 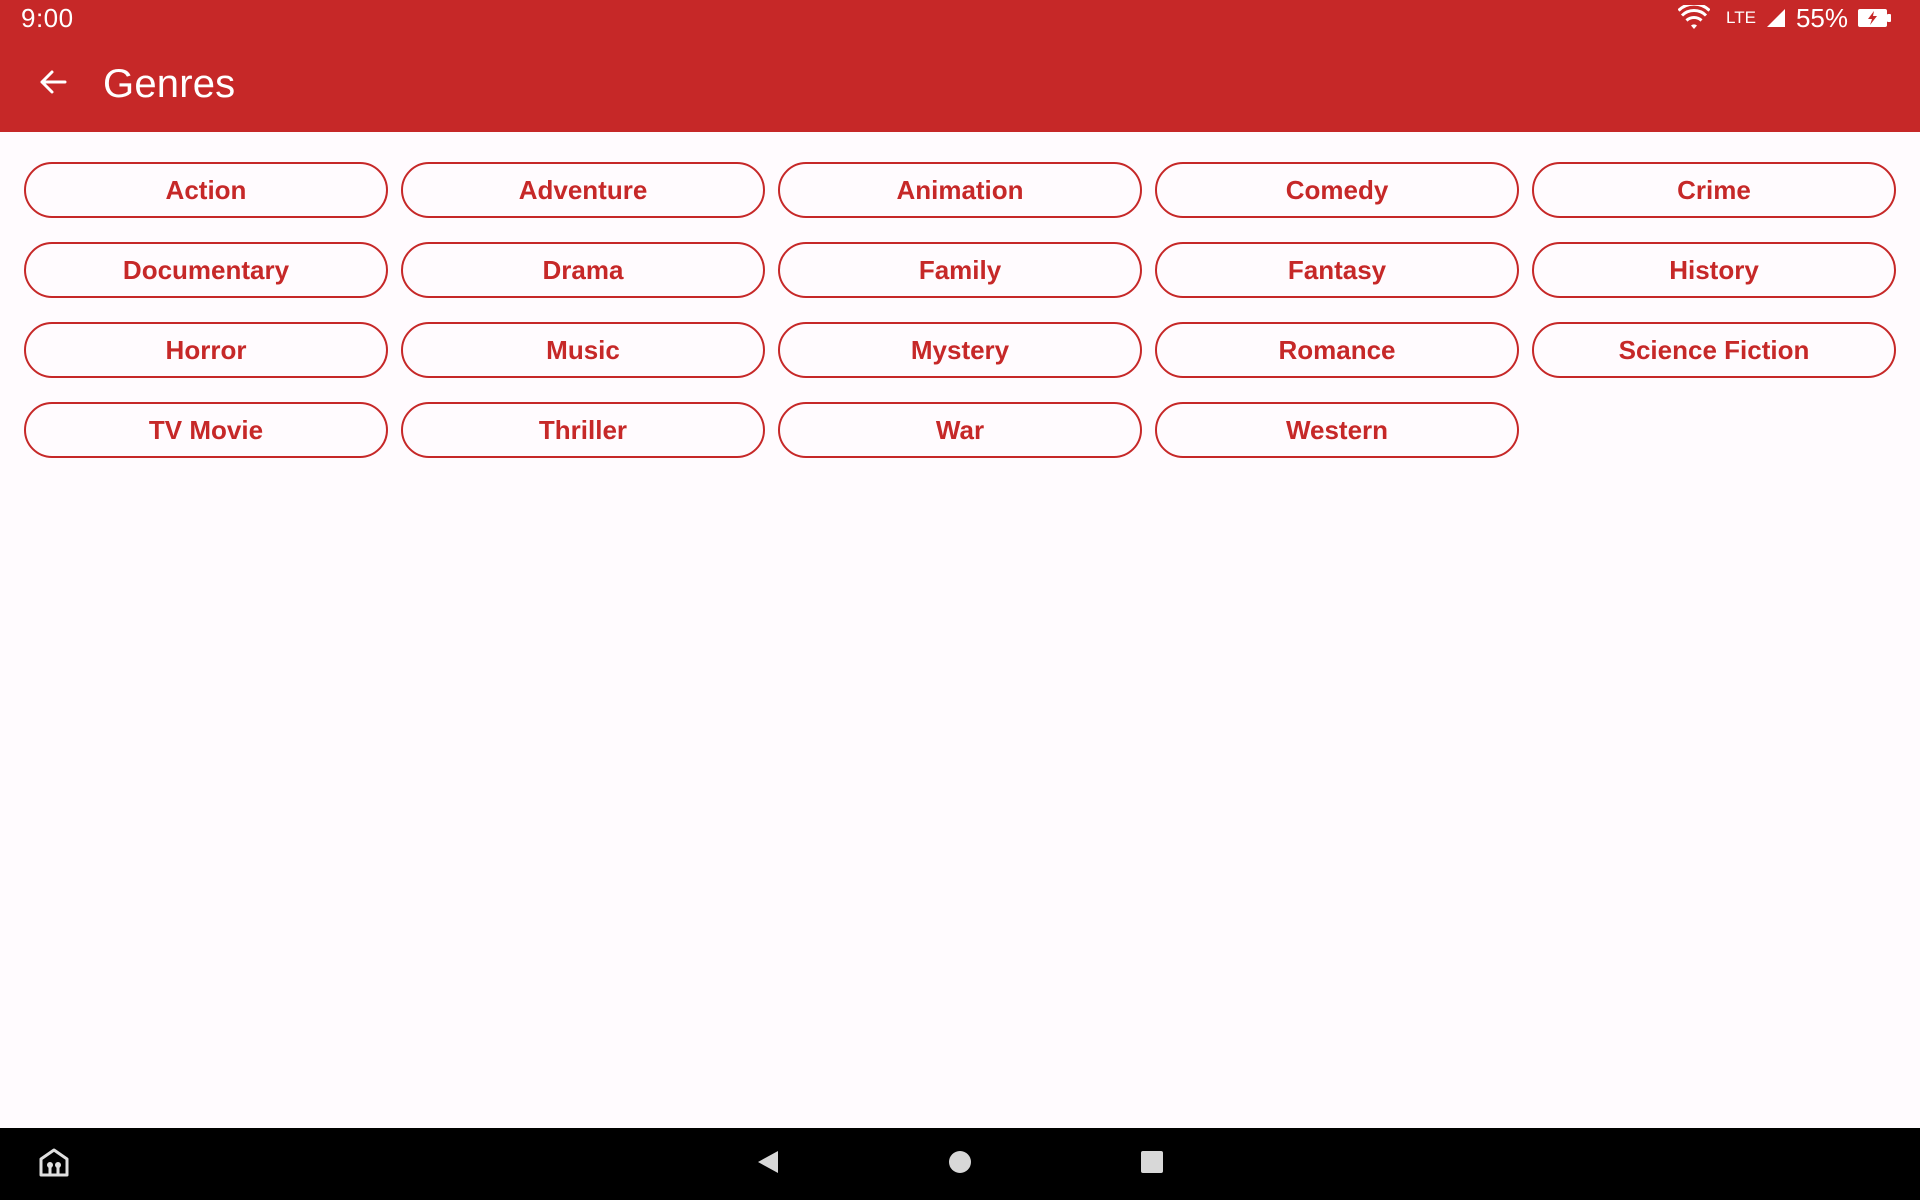 I want to click on recents-square-icon, so click(x=1152, y=1164).